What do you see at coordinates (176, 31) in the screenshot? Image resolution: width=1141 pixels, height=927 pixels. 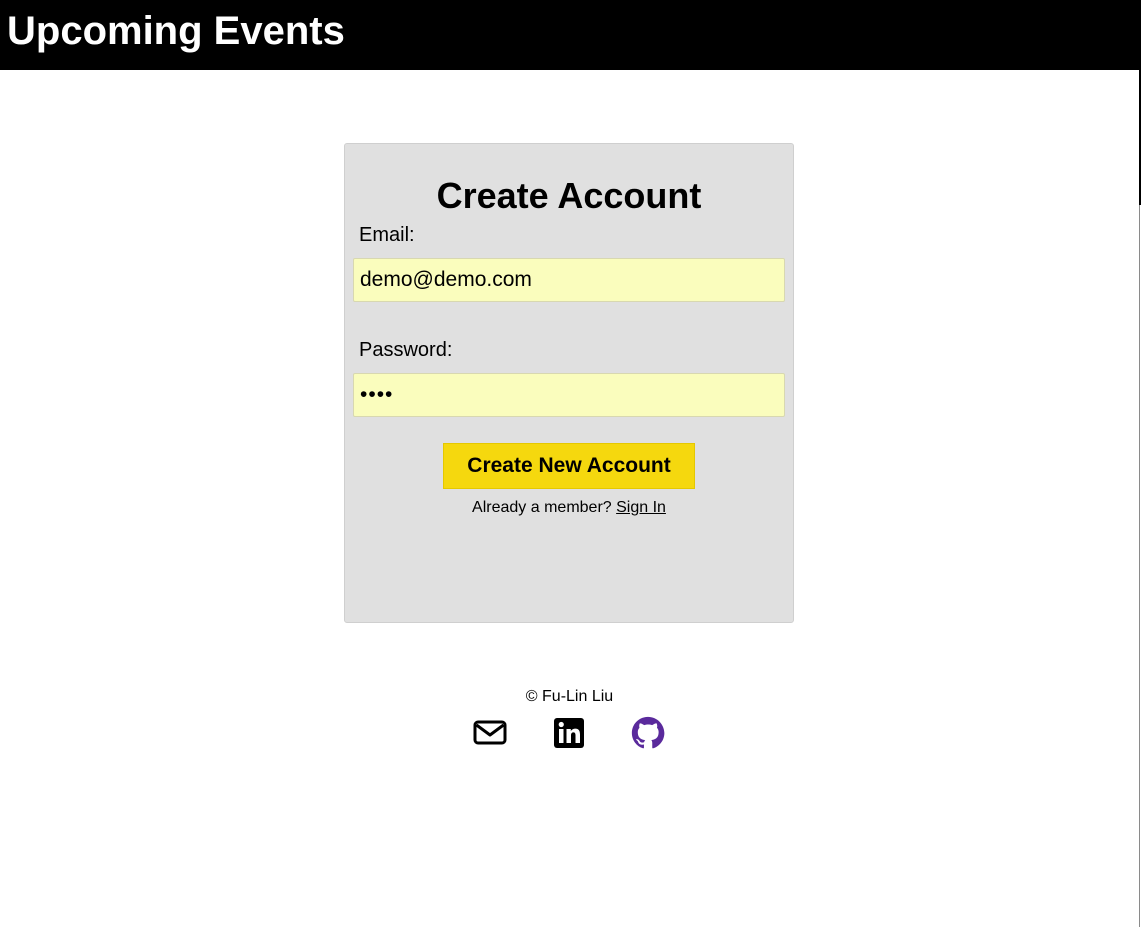 I see `page-title: Upcoming Events` at bounding box center [176, 31].